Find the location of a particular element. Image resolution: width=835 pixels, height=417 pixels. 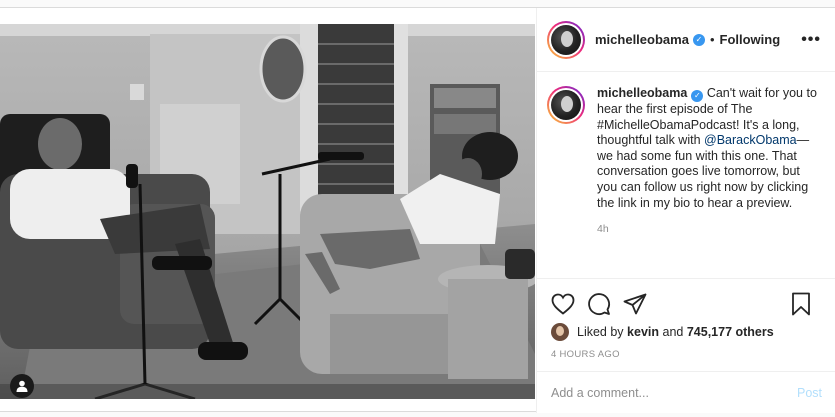

comment-bar: Post is located at coordinates (686, 392).